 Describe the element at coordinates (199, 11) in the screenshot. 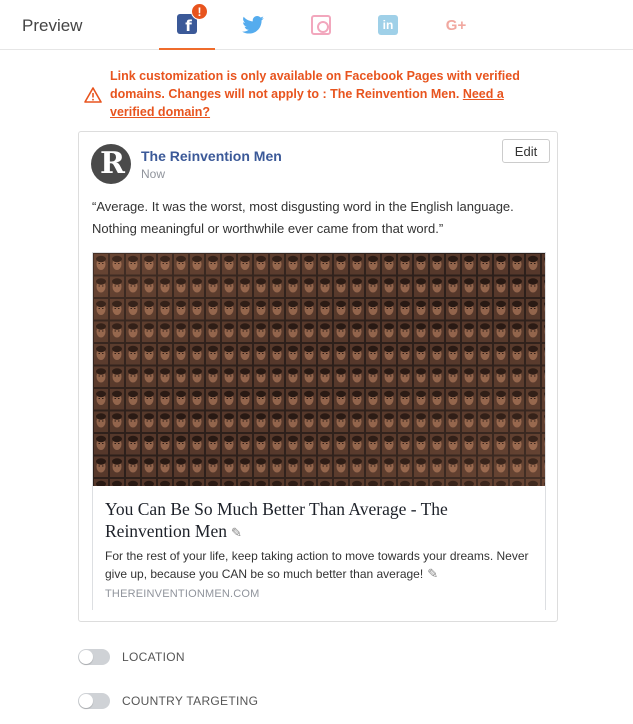

I see `warning-badge: !` at that location.